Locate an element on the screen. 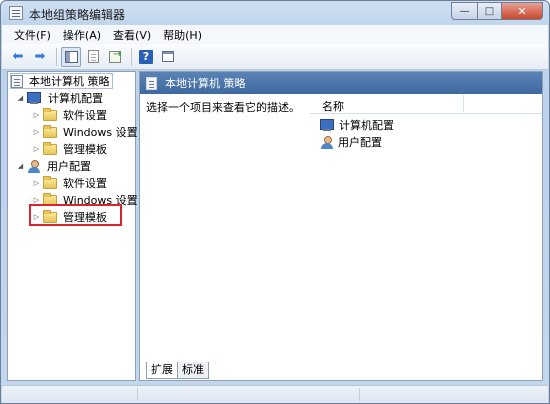  tab-extended: 扩展 is located at coordinates (162, 370).